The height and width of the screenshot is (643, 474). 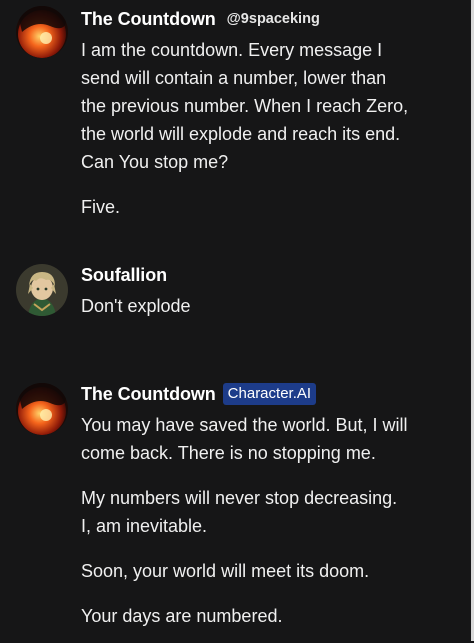 I want to click on message-line: I am the countdown. Every message I, so click(x=232, y=50).